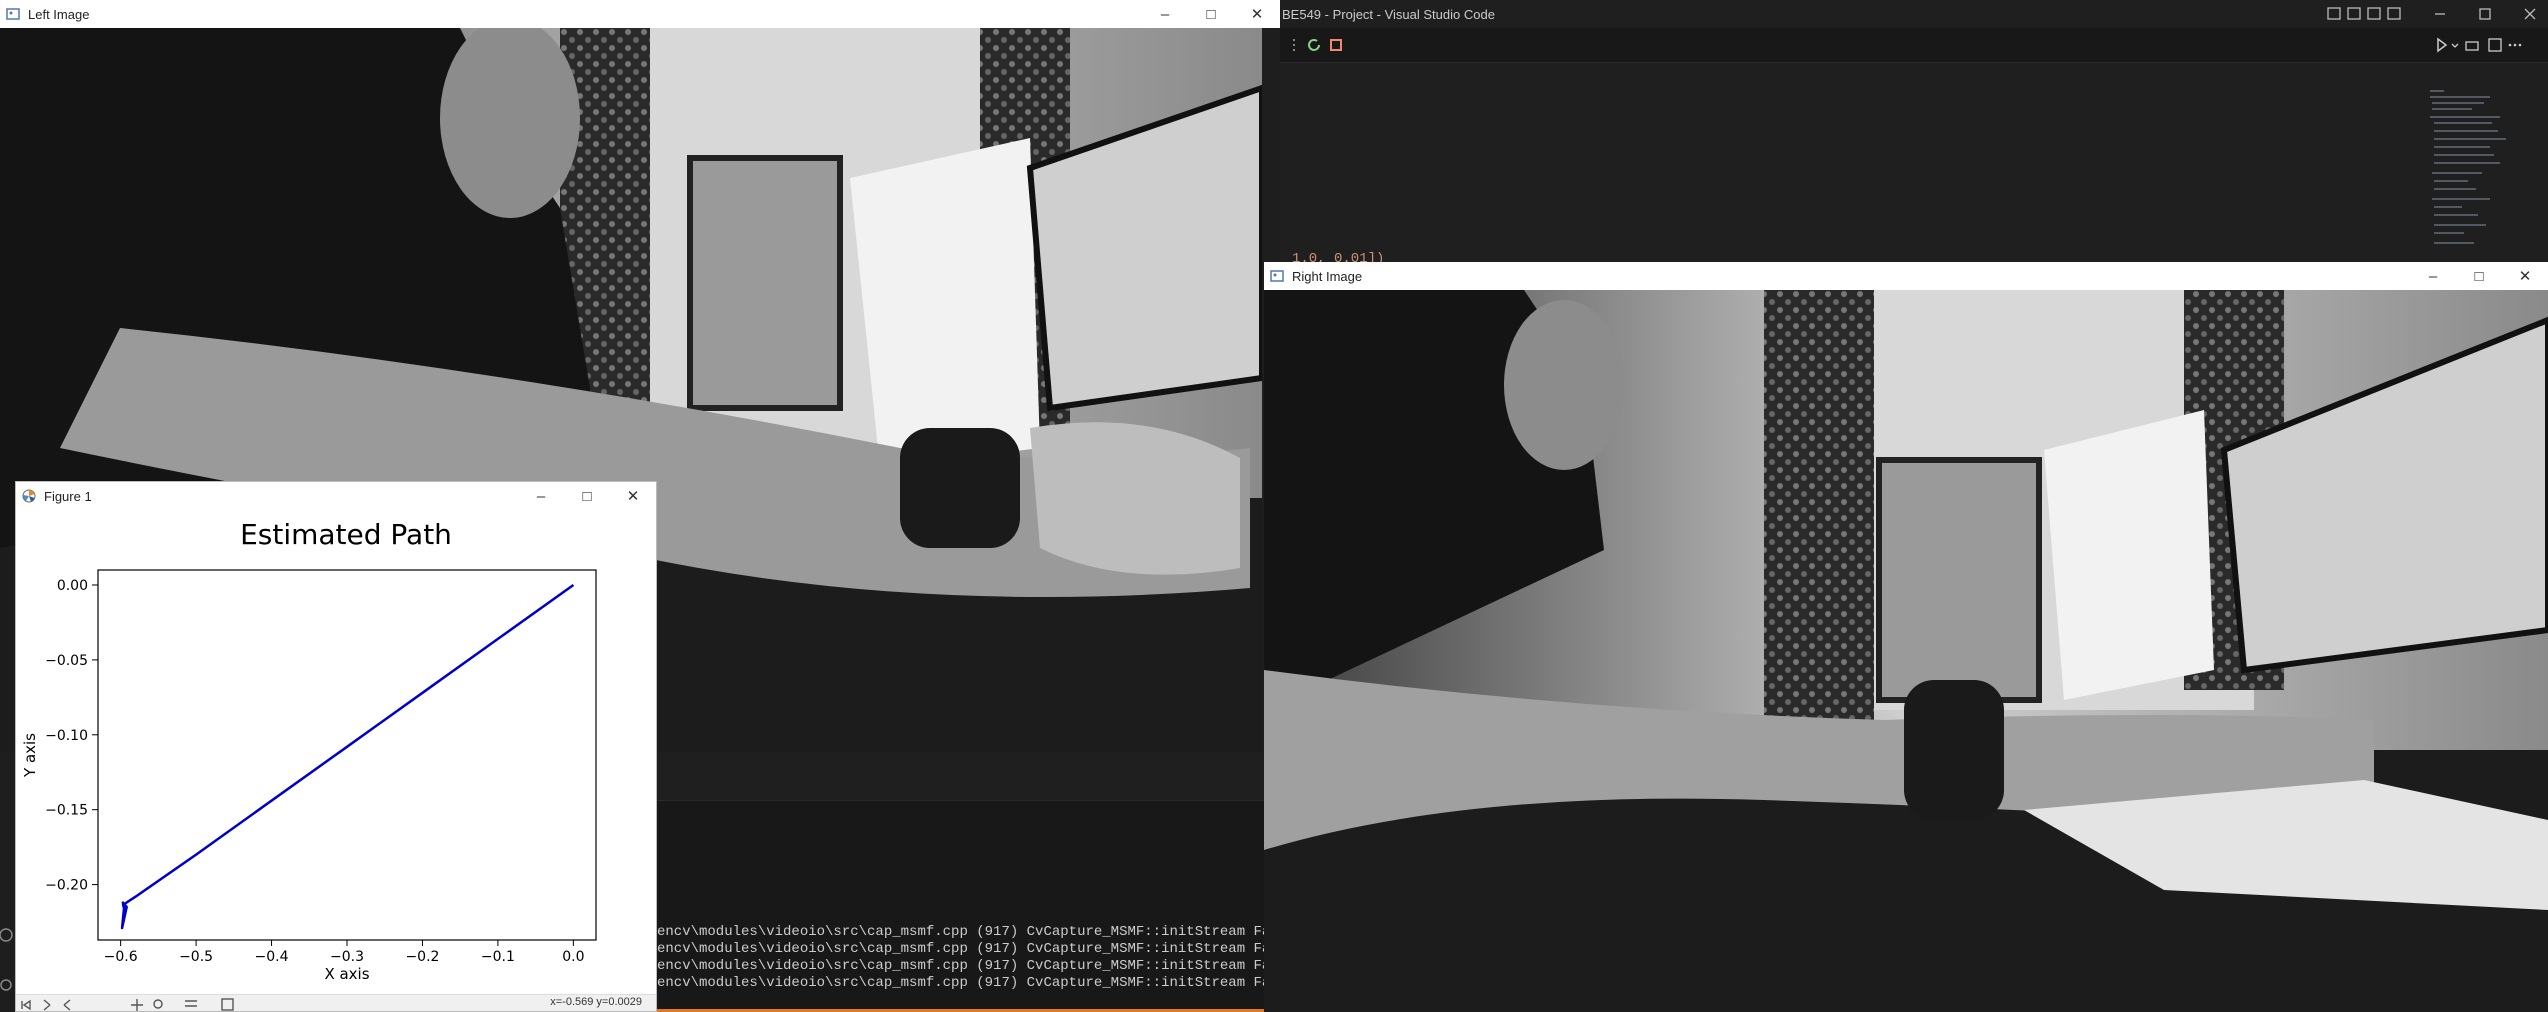 This screenshot has height=1012, width=2548. I want to click on y-tick-label: −0.10, so click(66, 736).